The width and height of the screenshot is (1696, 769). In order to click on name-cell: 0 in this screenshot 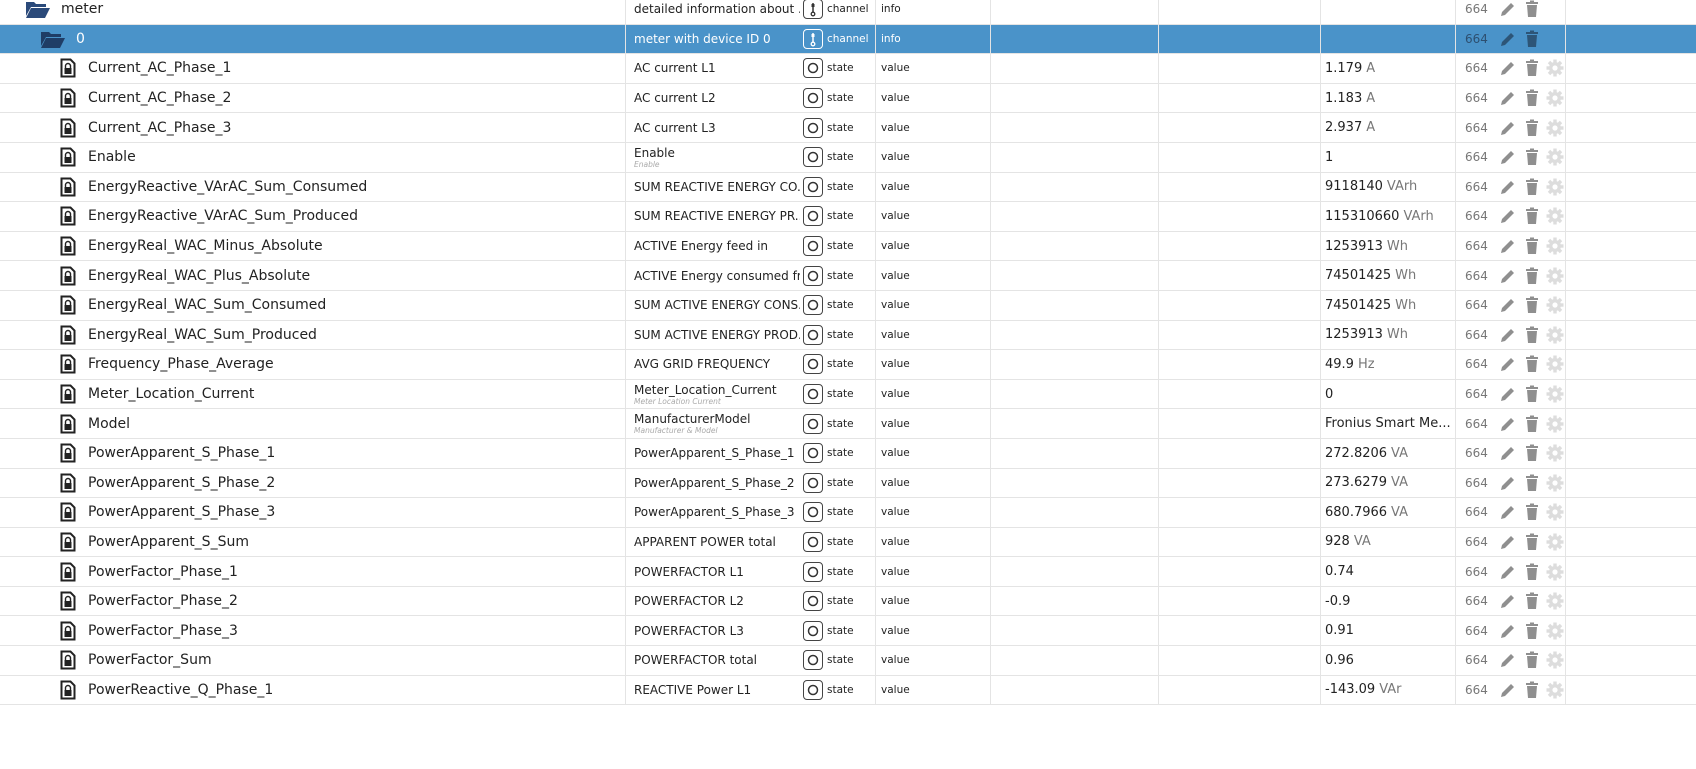, I will do `click(312, 39)`.